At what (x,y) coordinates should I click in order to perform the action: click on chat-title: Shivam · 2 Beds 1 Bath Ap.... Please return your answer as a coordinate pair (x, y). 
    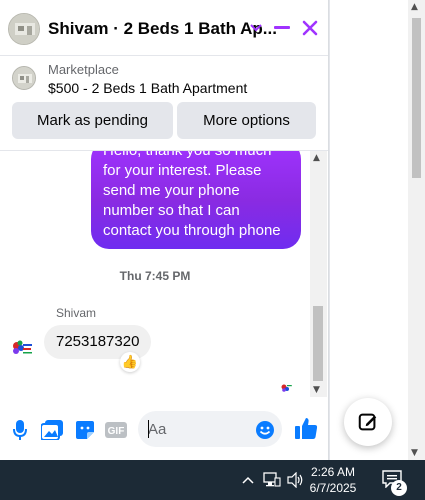
    Looking at the image, I should click on (162, 29).